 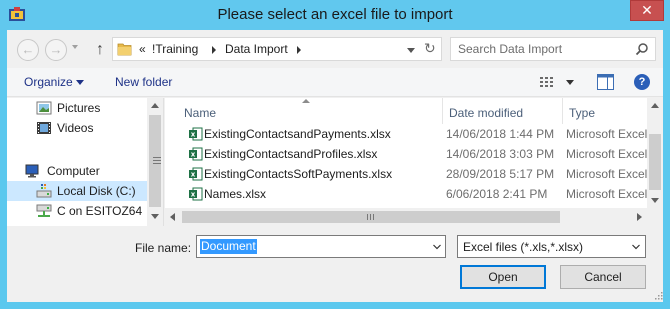 What do you see at coordinates (497, 194) in the screenshot?
I see `file-date-cell: 6/06/2018 2:41 PM` at bounding box center [497, 194].